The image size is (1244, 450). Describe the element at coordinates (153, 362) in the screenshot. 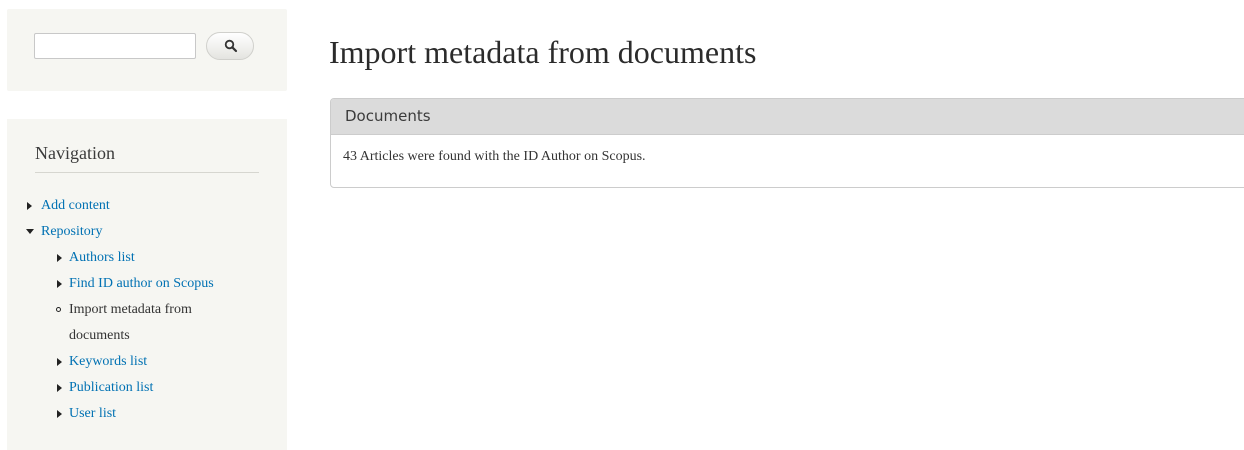

I see `nav-item-keywords-list: Keywords list` at that location.